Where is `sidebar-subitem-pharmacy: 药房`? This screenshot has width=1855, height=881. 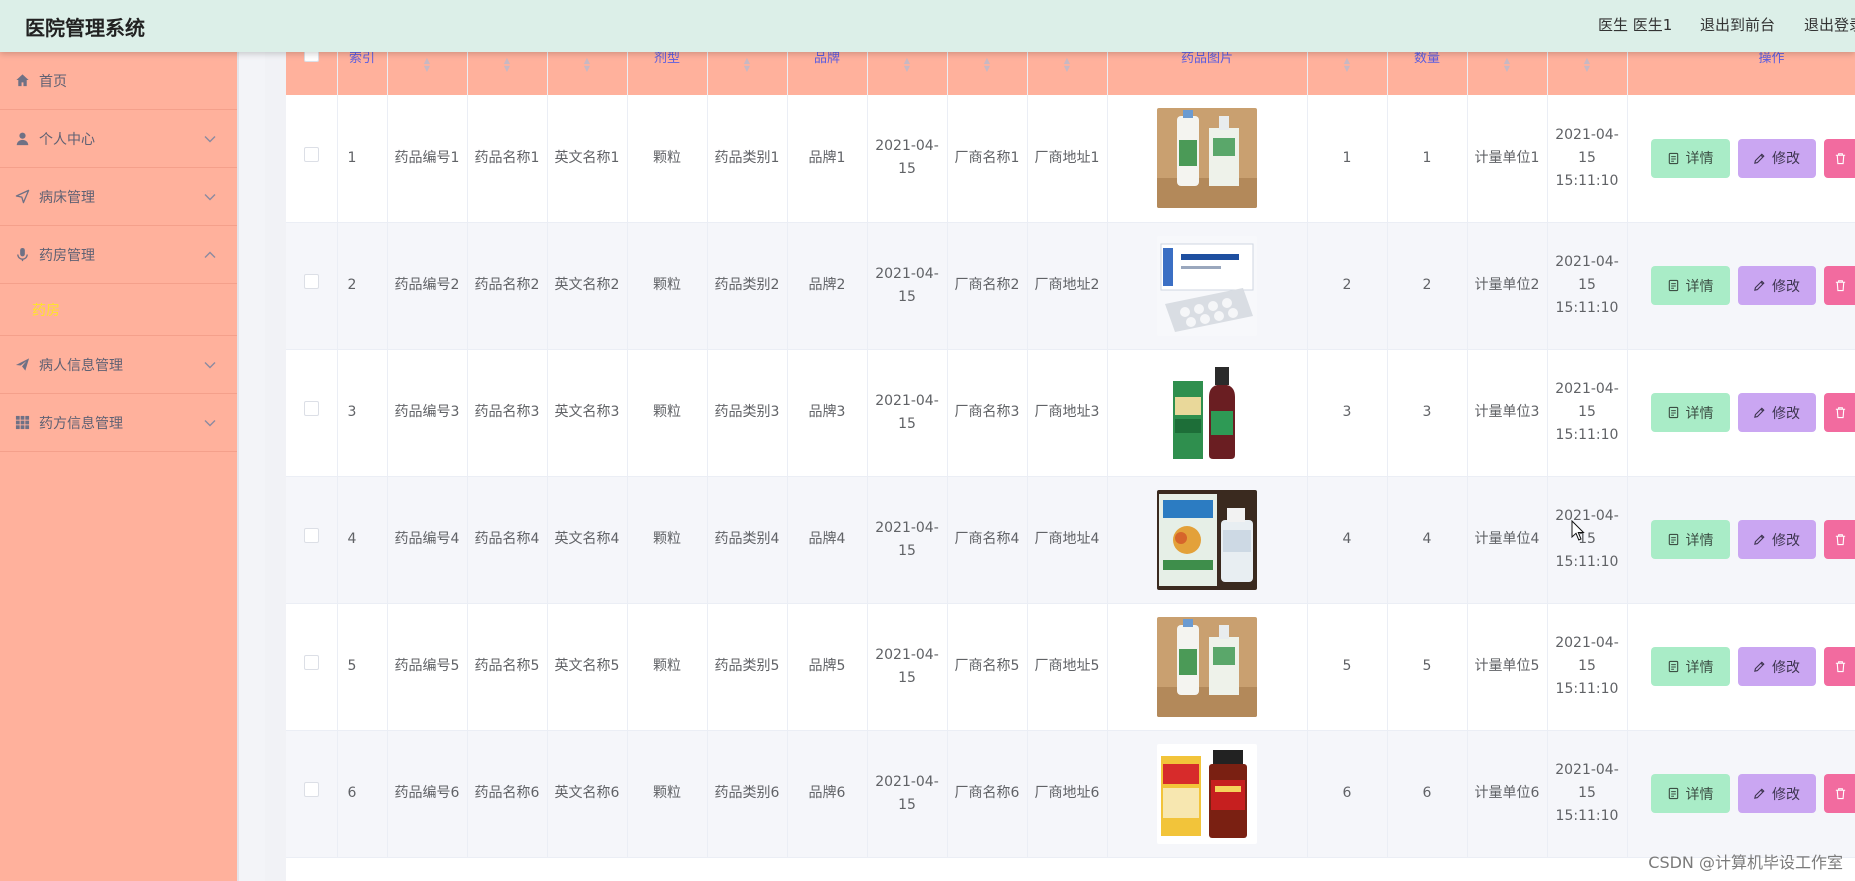
sidebar-subitem-pharmacy: 药房 is located at coordinates (118, 310).